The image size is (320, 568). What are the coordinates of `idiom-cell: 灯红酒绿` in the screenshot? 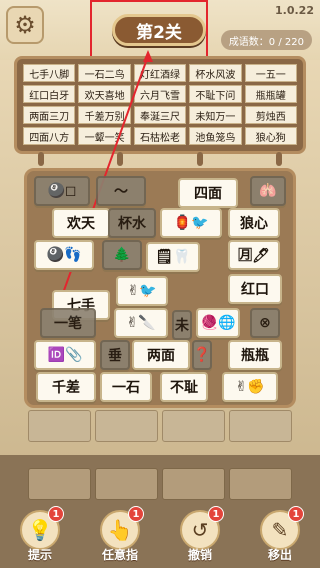 It's located at (160, 73).